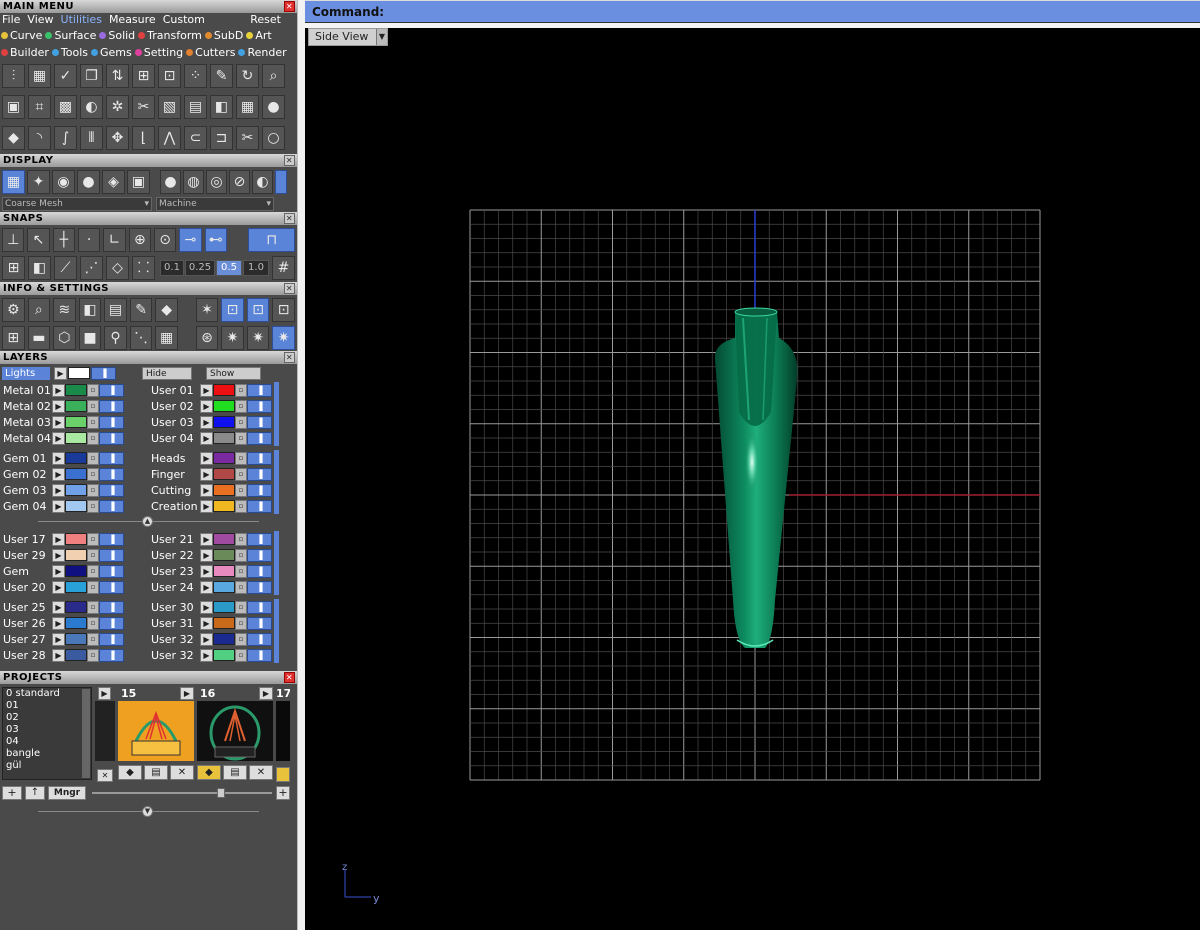 The height and width of the screenshot is (930, 1200). What do you see at coordinates (13, 138) in the screenshot?
I see `cubes-icon: ◆` at bounding box center [13, 138].